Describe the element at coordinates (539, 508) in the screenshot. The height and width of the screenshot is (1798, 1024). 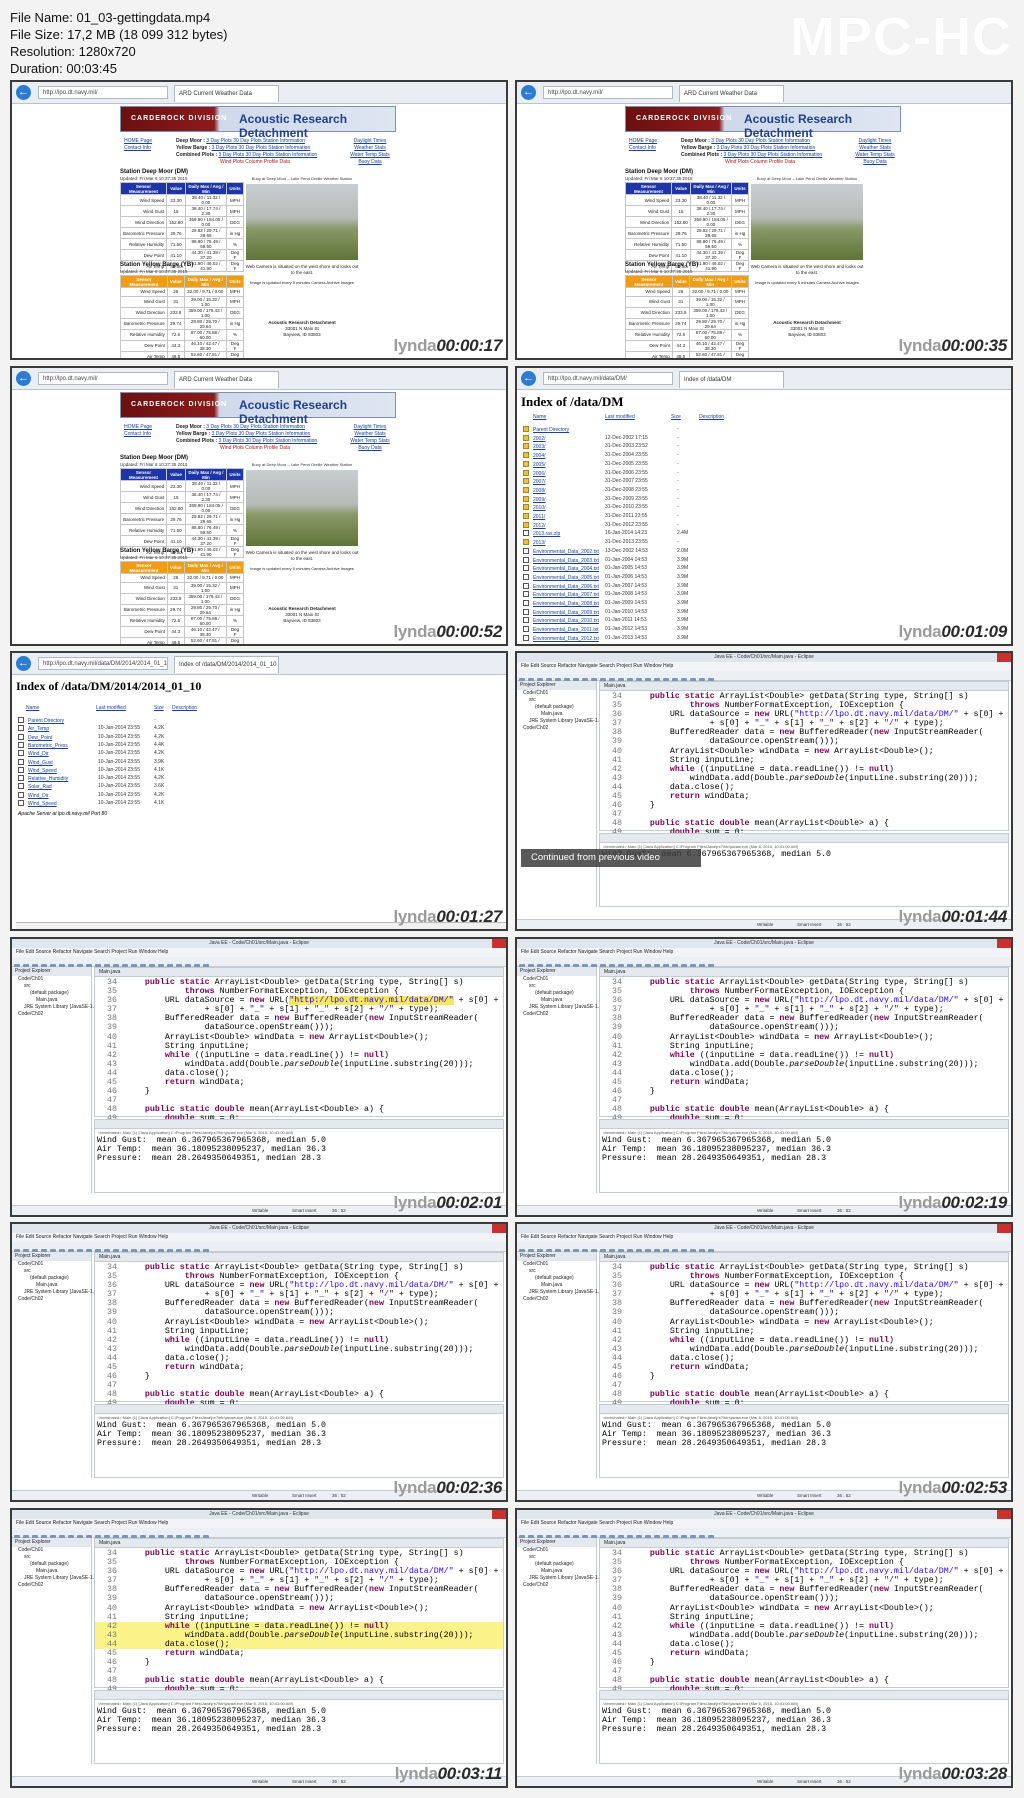
I see `entry-link: 2010/` at that location.